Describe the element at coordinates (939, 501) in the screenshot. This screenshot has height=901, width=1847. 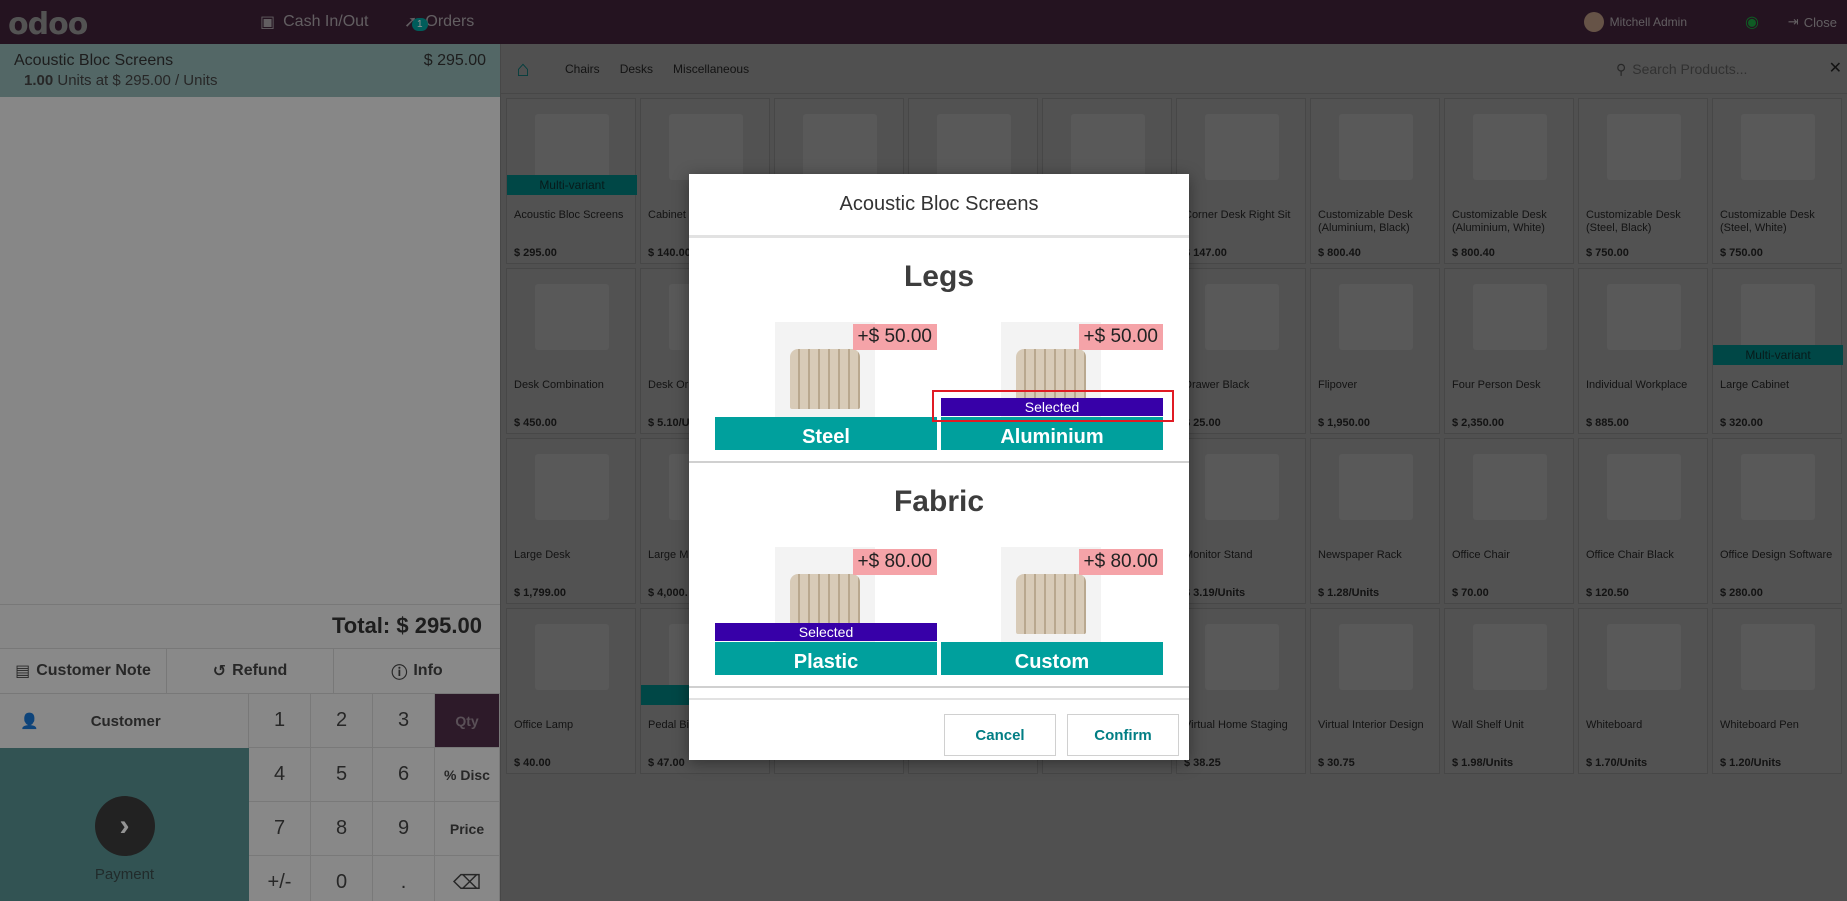
I see `attribute-title: Fabric` at that location.